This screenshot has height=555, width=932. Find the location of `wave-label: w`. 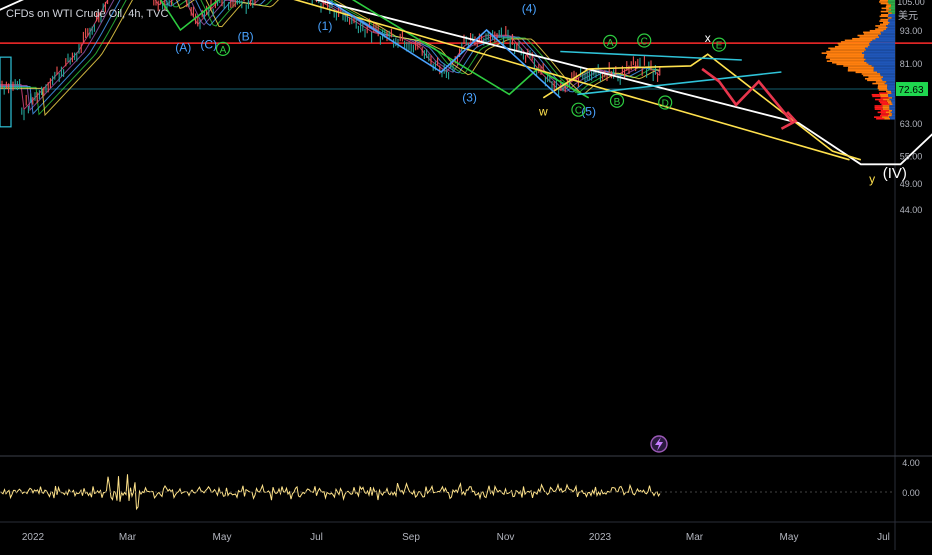

wave-label: w is located at coordinates (543, 112).